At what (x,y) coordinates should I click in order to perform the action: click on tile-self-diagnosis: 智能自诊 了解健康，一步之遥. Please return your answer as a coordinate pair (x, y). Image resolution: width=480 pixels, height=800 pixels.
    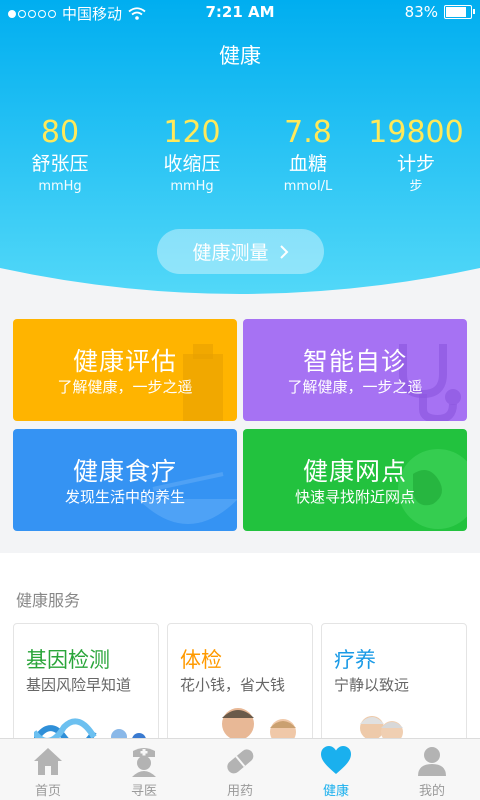
    Looking at the image, I should click on (355, 370).